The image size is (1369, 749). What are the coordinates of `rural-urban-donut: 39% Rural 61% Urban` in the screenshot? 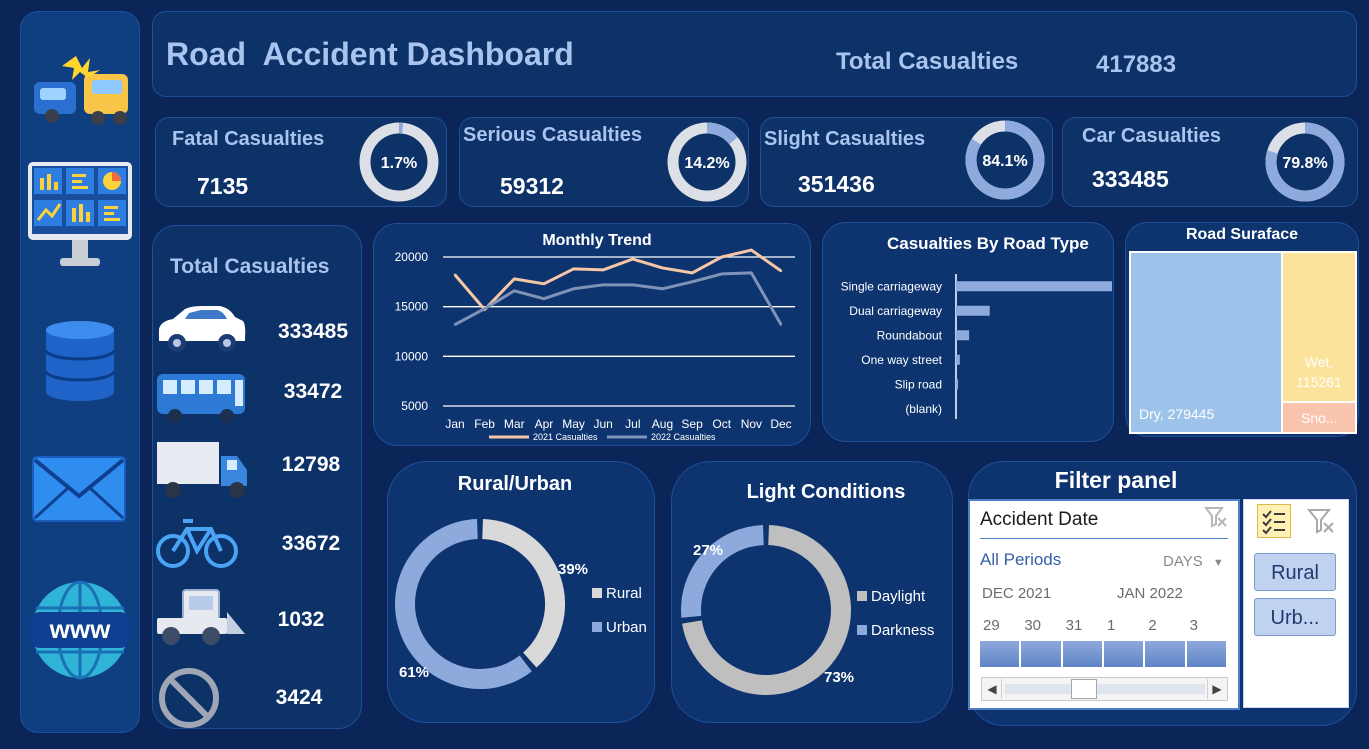 It's located at (521, 604).